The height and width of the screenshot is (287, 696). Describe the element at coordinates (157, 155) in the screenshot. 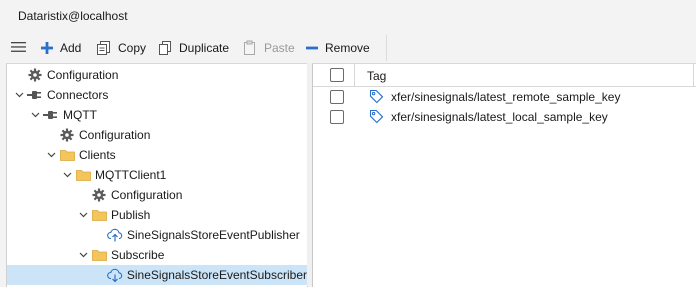

I see `tree-item-clients: Clients` at that location.